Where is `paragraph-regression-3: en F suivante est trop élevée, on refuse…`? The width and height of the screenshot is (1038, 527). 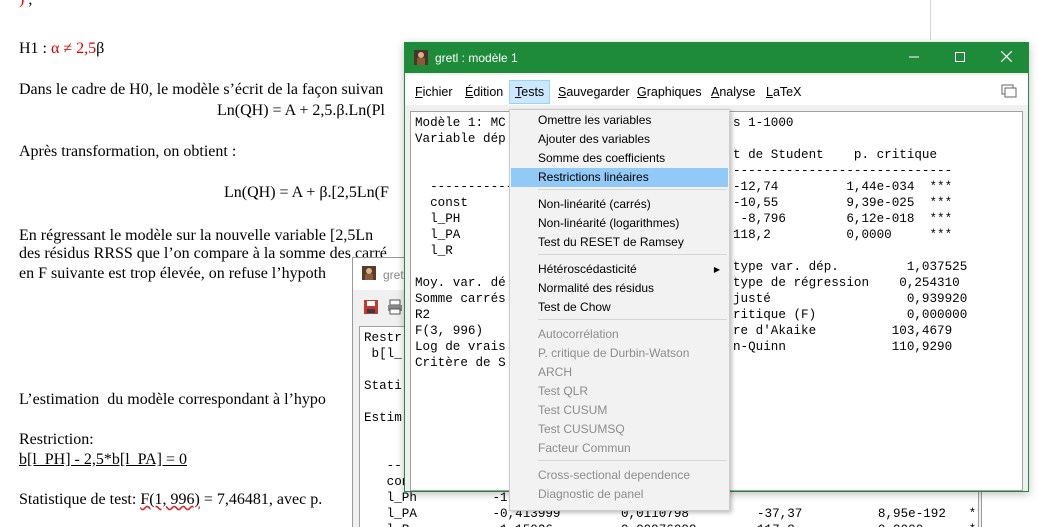
paragraph-regression-3: en F suivante est trop élevée, on refuse… is located at coordinates (173, 273).